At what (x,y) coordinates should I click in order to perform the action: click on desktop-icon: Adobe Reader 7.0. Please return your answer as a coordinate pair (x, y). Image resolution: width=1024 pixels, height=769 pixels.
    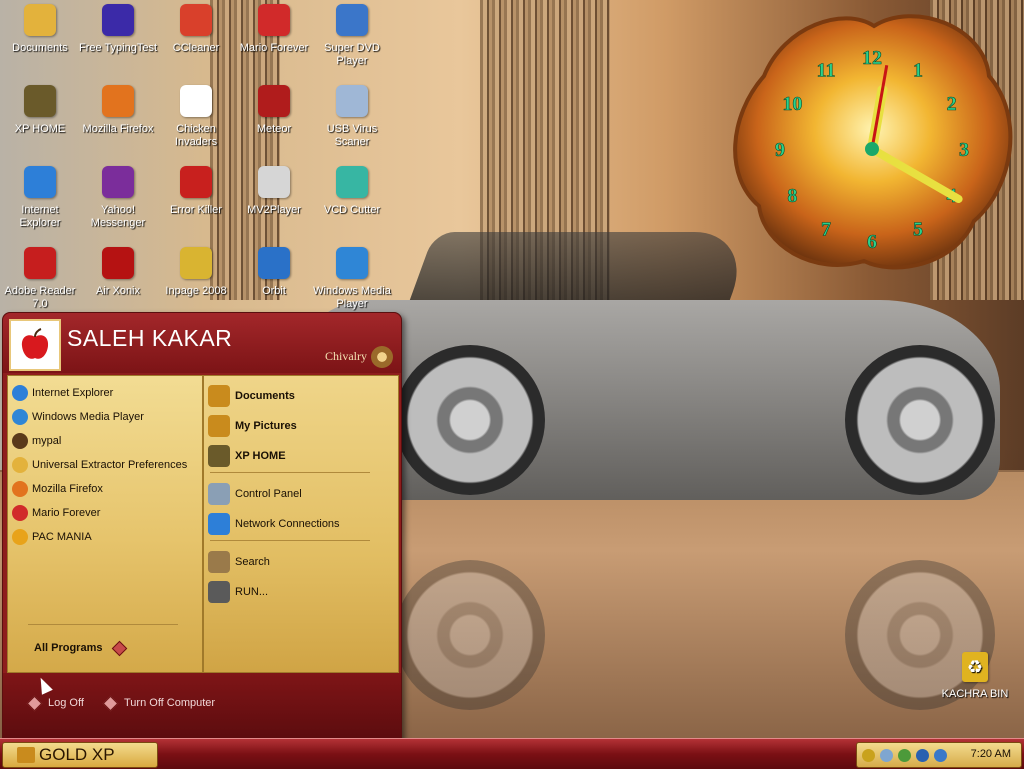
    Looking at the image, I should click on (40, 278).